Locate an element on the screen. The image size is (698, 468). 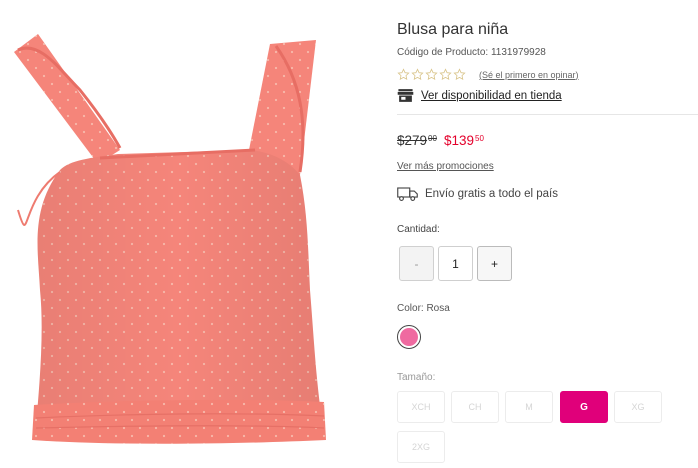
old-price: $279 is located at coordinates (412, 140).